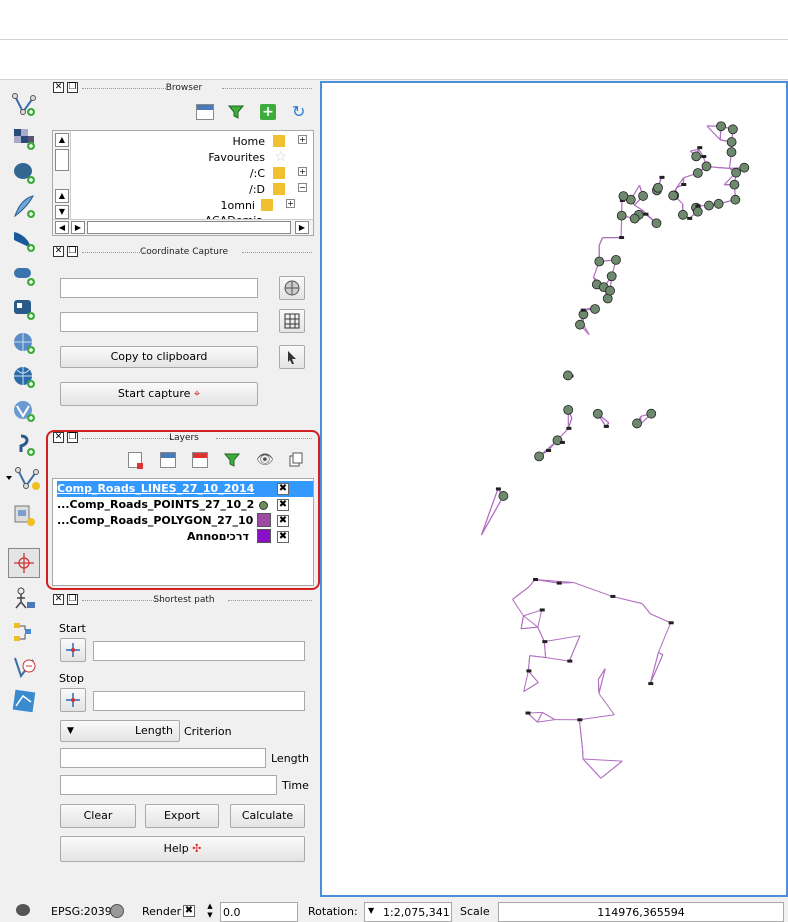 The height and width of the screenshot is (922, 788). Describe the element at coordinates (24, 563) in the screenshot. I see `coordinate-capture-tool-icon` at that location.